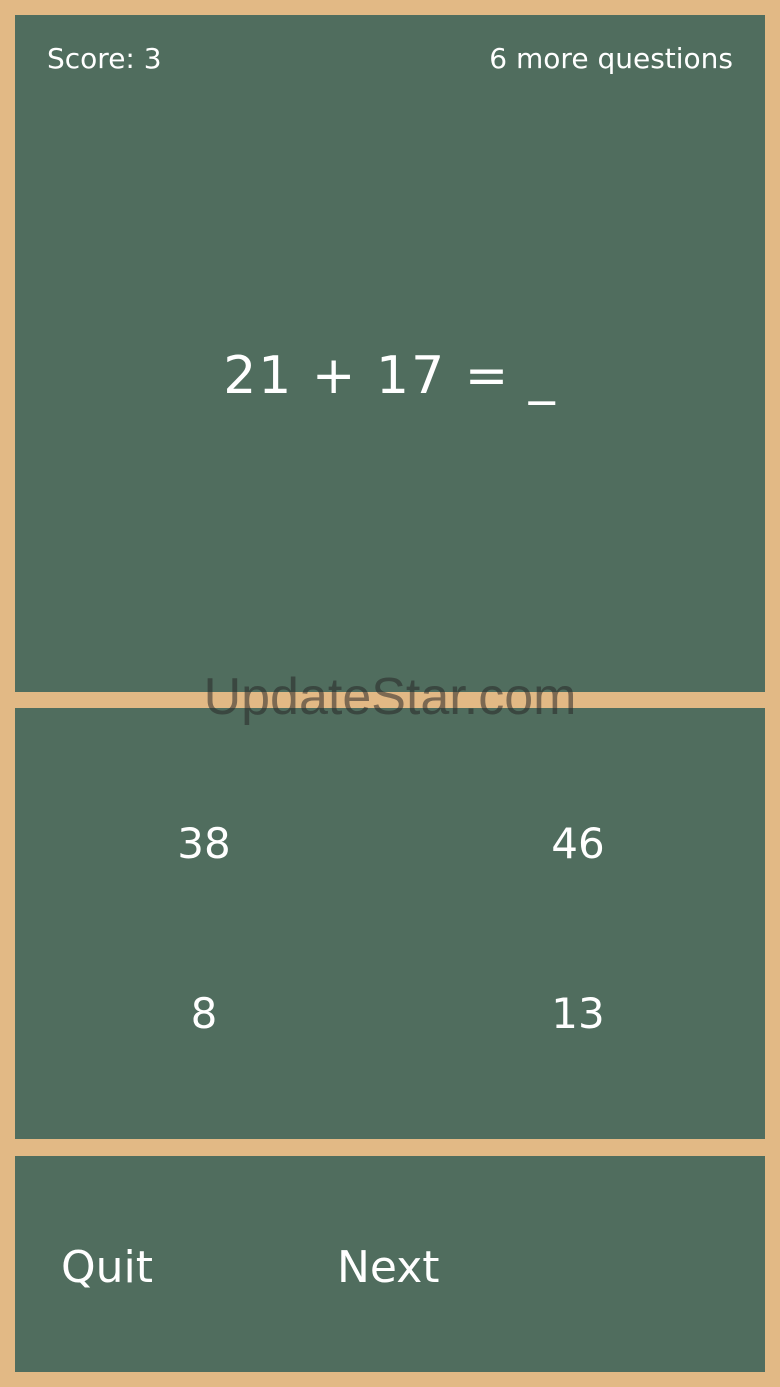  Describe the element at coordinates (388, 1268) in the screenshot. I see `next-button: Next` at that location.